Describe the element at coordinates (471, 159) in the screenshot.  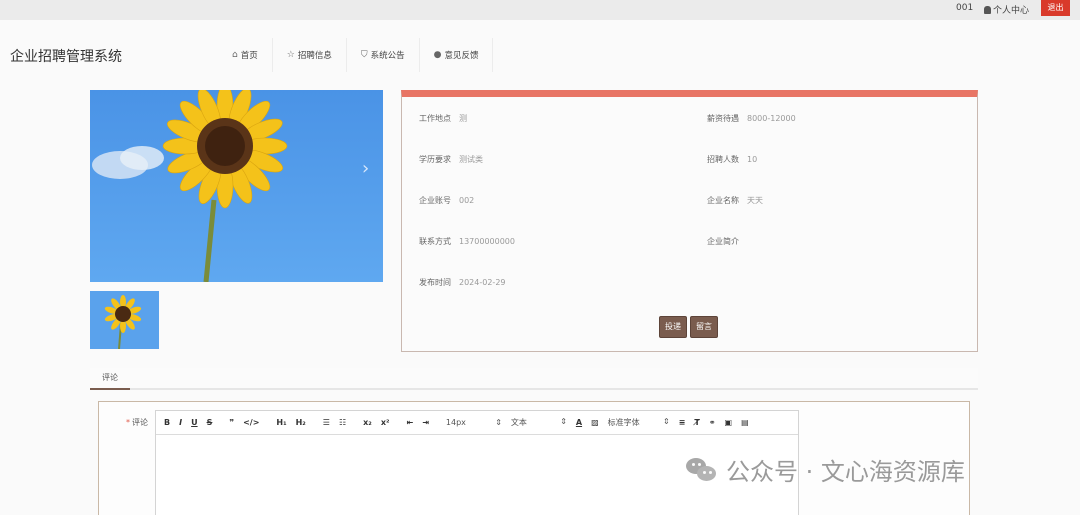
I see `field-value: 测试类` at that location.